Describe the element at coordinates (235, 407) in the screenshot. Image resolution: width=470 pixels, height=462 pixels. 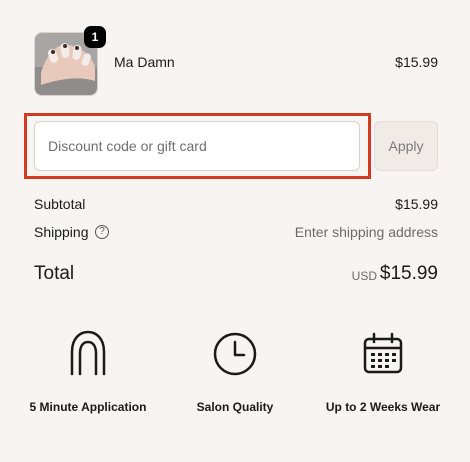
I see `feature-label: Salon Quality` at that location.